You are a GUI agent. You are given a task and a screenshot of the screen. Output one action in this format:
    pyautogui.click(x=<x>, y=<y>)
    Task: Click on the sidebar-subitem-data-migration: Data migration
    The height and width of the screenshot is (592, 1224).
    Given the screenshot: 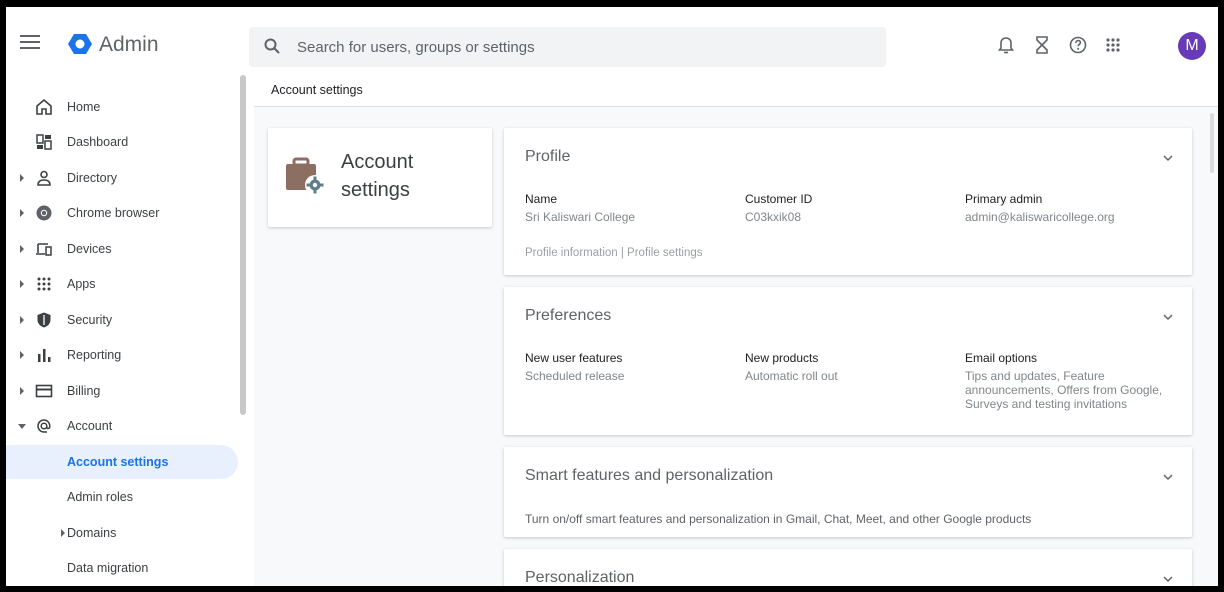 What is the action you would take?
    pyautogui.click(x=122, y=568)
    